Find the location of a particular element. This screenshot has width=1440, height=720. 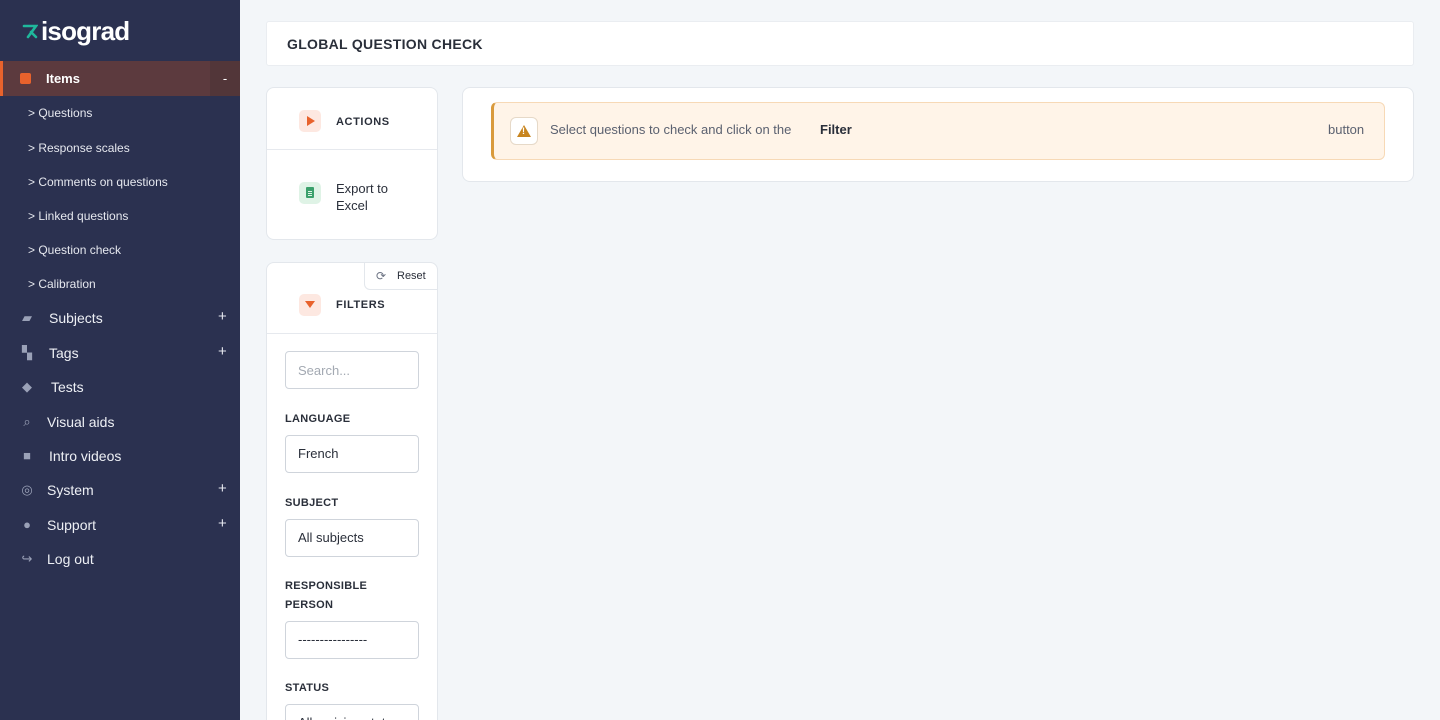

subnav-comments-on-questions: > Comments on questions is located at coordinates (98, 182).